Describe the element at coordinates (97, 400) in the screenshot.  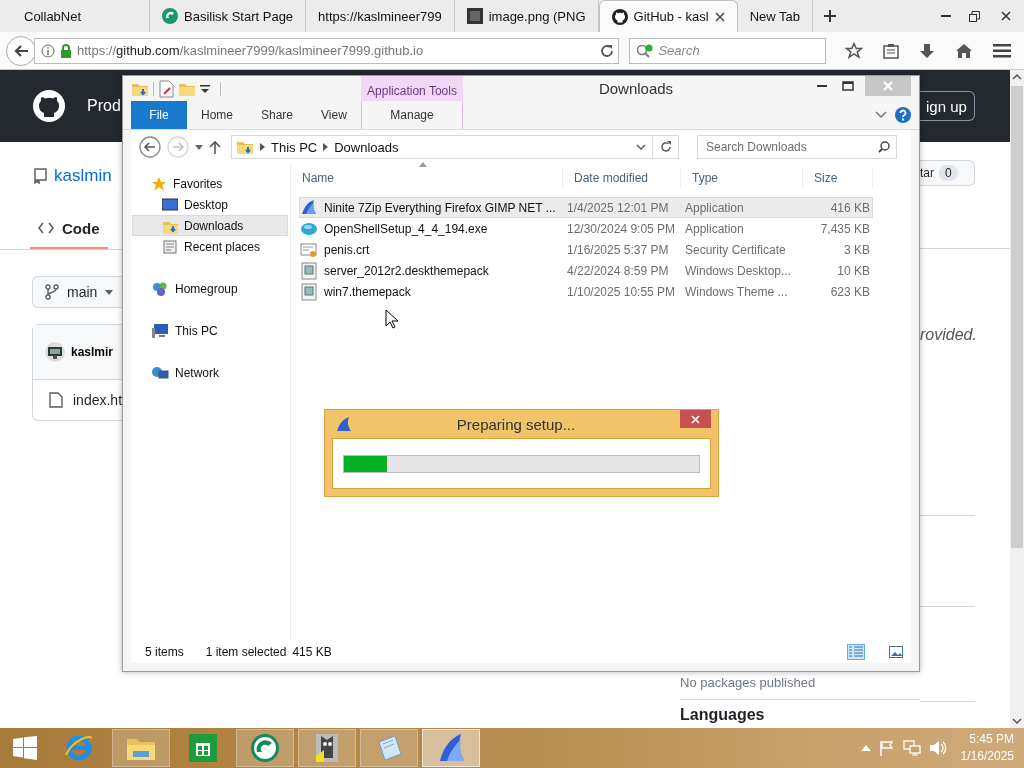
I see `file-link: index.ht` at that location.